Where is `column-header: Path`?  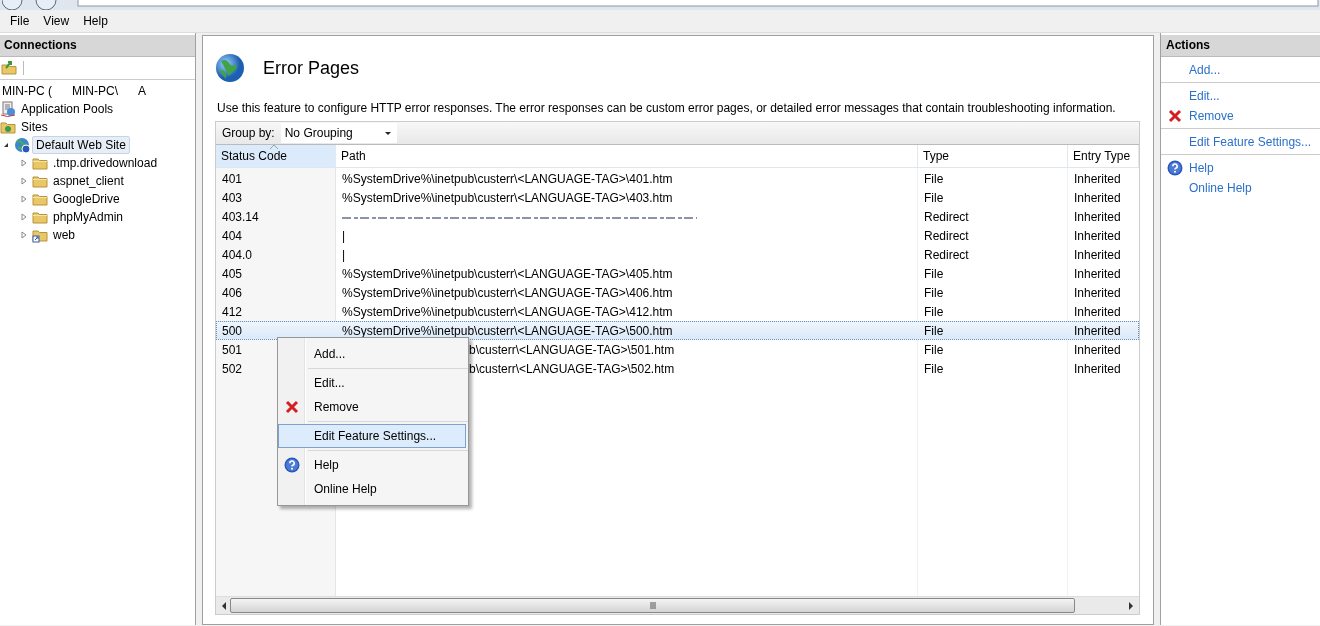
column-header: Path is located at coordinates (627, 156).